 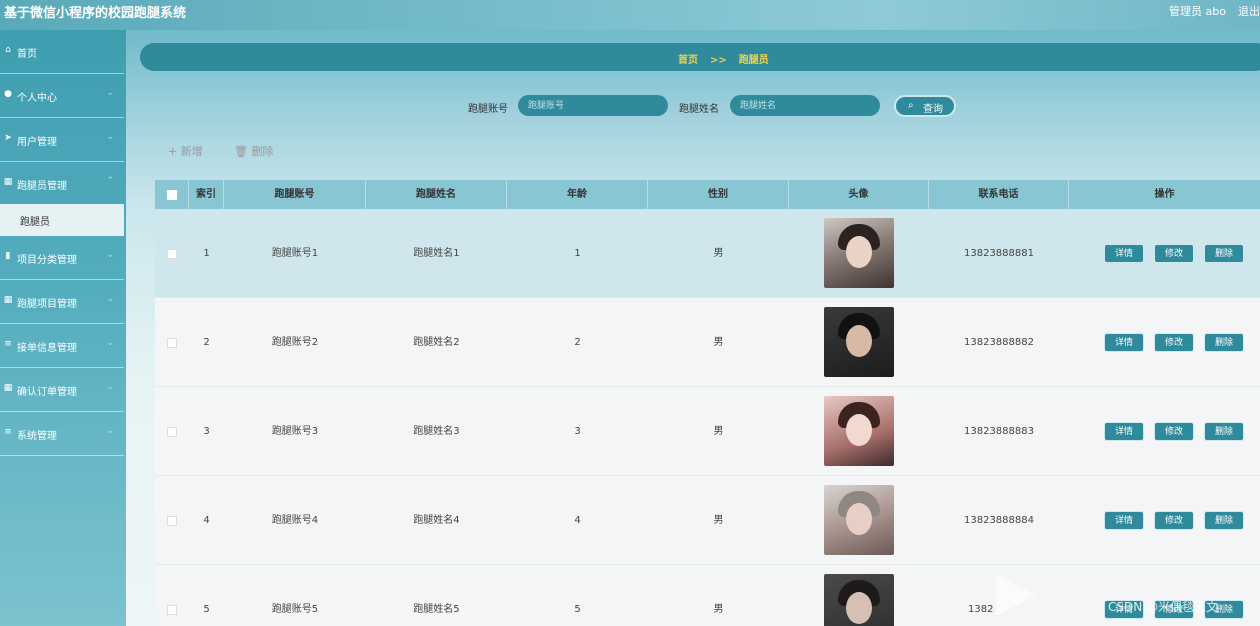 What do you see at coordinates (1016, 595) in the screenshot?
I see `watermark-logo` at bounding box center [1016, 595].